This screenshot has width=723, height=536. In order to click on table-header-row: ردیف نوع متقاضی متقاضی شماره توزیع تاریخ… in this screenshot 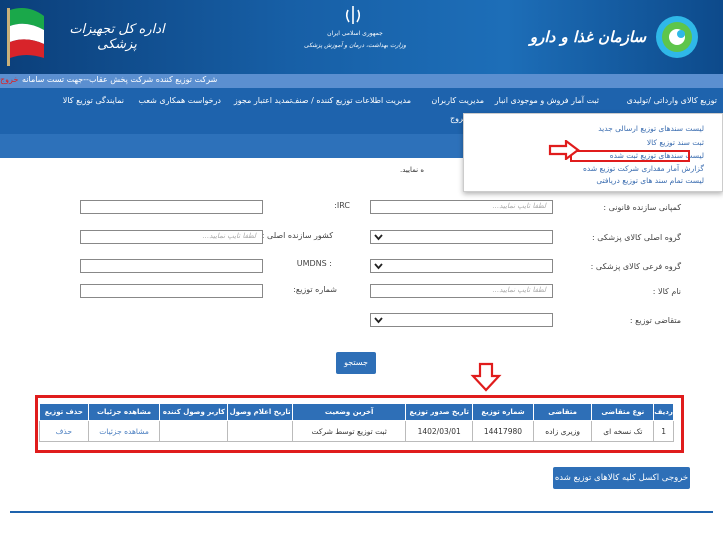, I will do `click(356, 412)`.